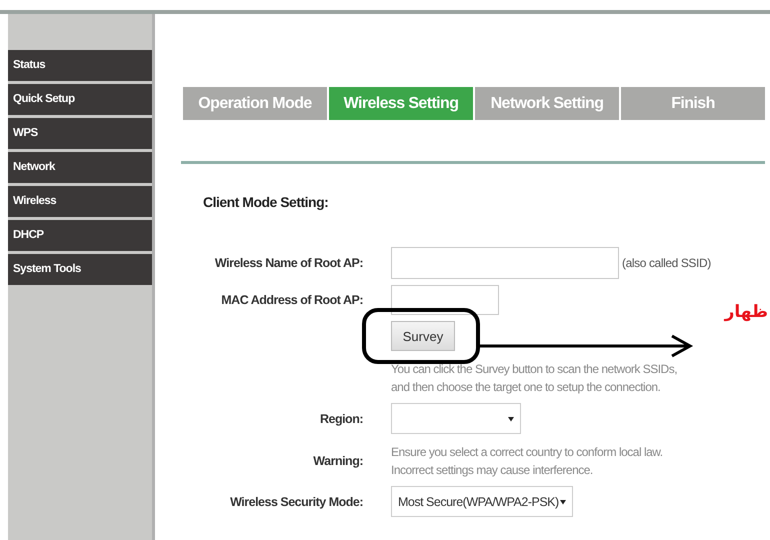  I want to click on hint-text: Ensure you select a correct country to conform local law. Incorrect settings may cause interference., so click(527, 461).